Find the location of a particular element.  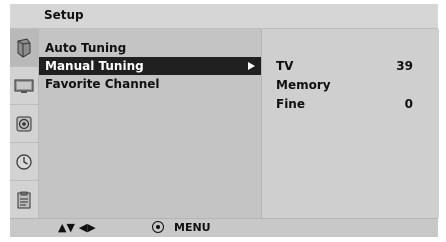

menu-item-favorite-channel: Favorite Channel is located at coordinates (150, 84).